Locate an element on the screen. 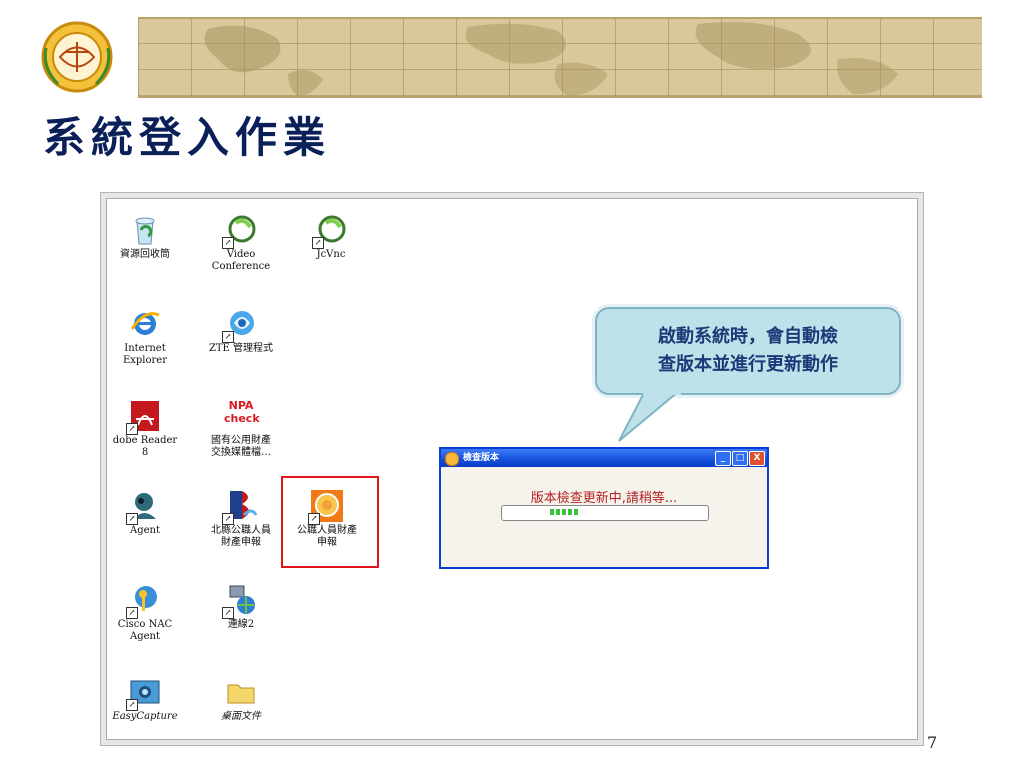 The image size is (1024, 768). app-emblem-icon is located at coordinates (452, 459).